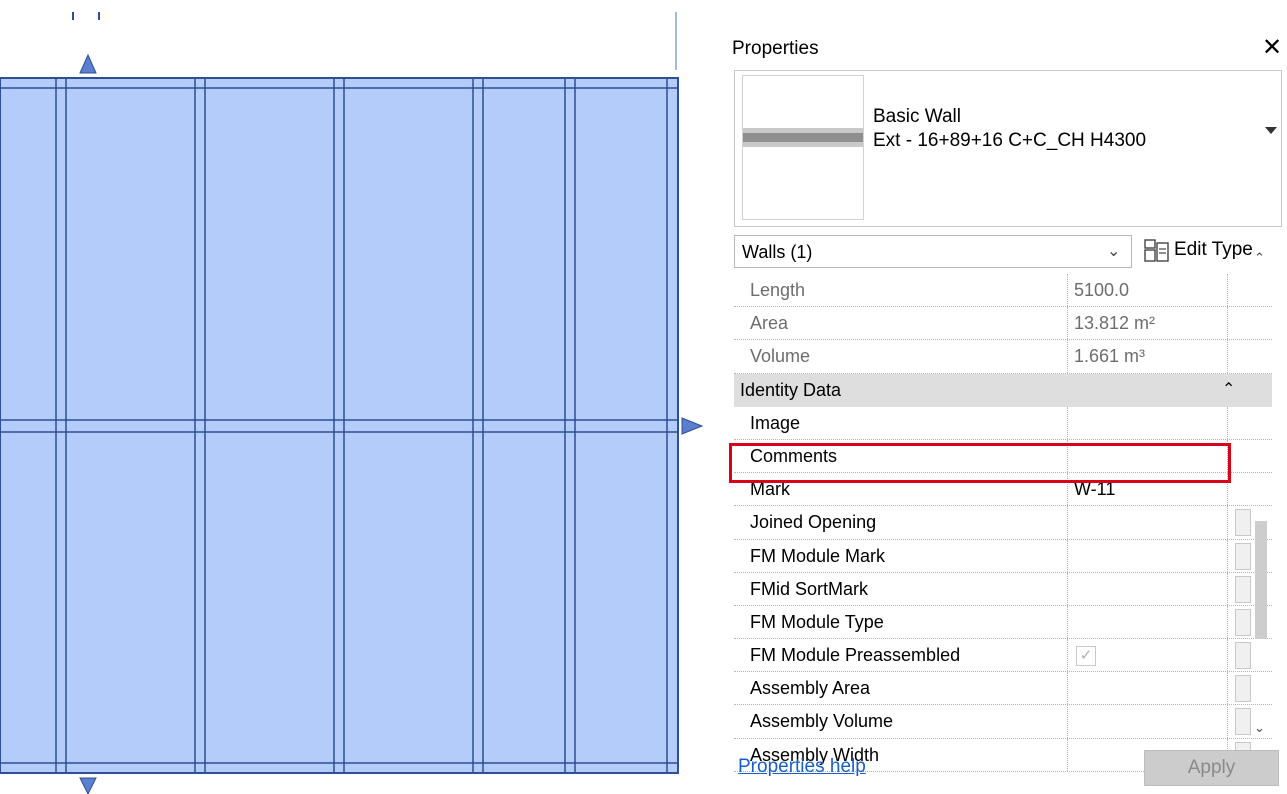 This screenshot has width=1287, height=794. I want to click on dropdown-arrow-icon, so click(1271, 130).